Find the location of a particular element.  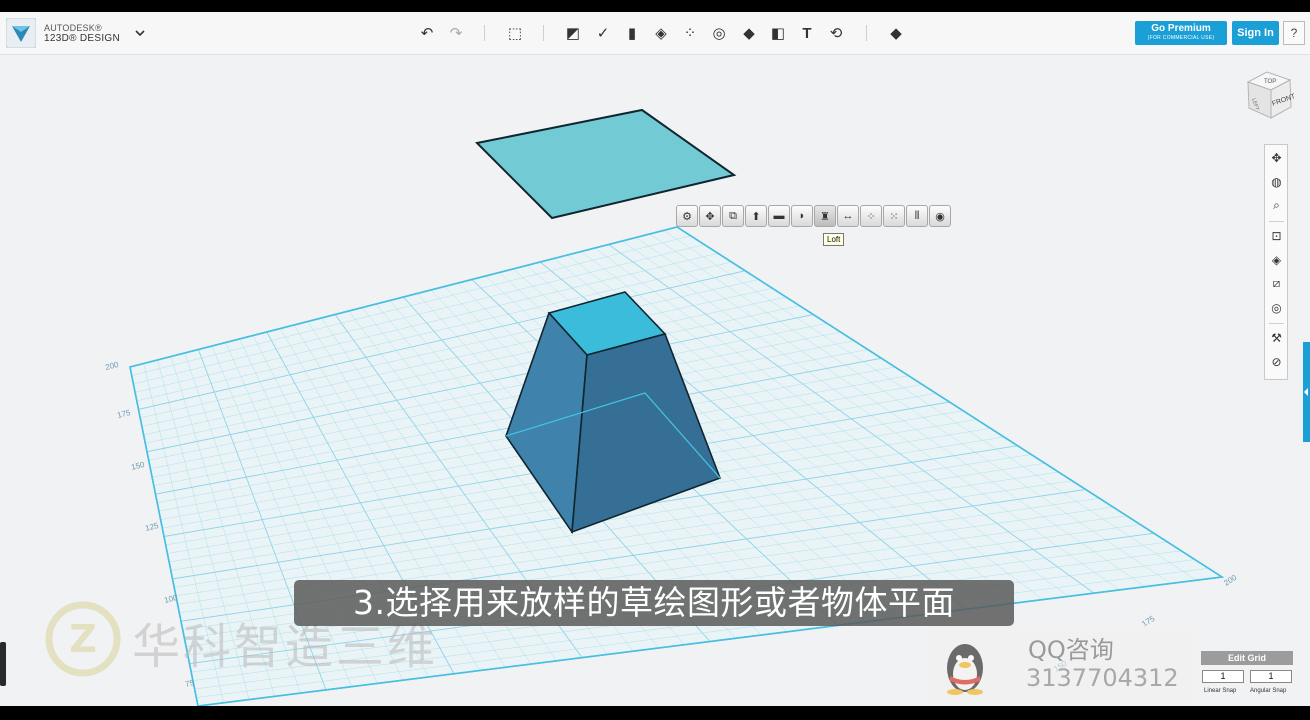

sign-in-button: Sign In is located at coordinates (1255, 33).